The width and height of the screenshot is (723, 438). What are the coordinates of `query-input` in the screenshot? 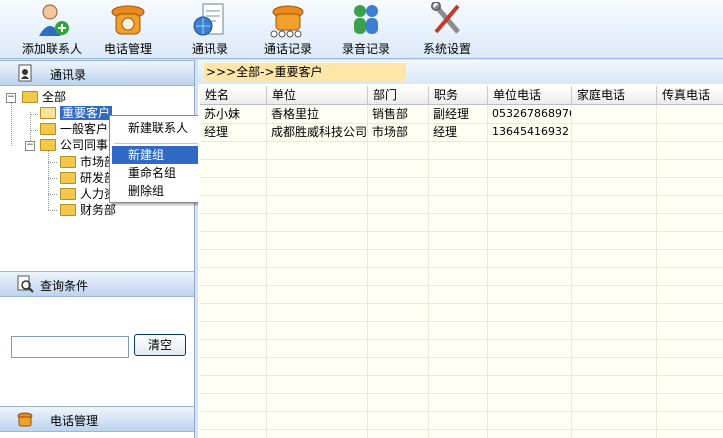 It's located at (70, 347).